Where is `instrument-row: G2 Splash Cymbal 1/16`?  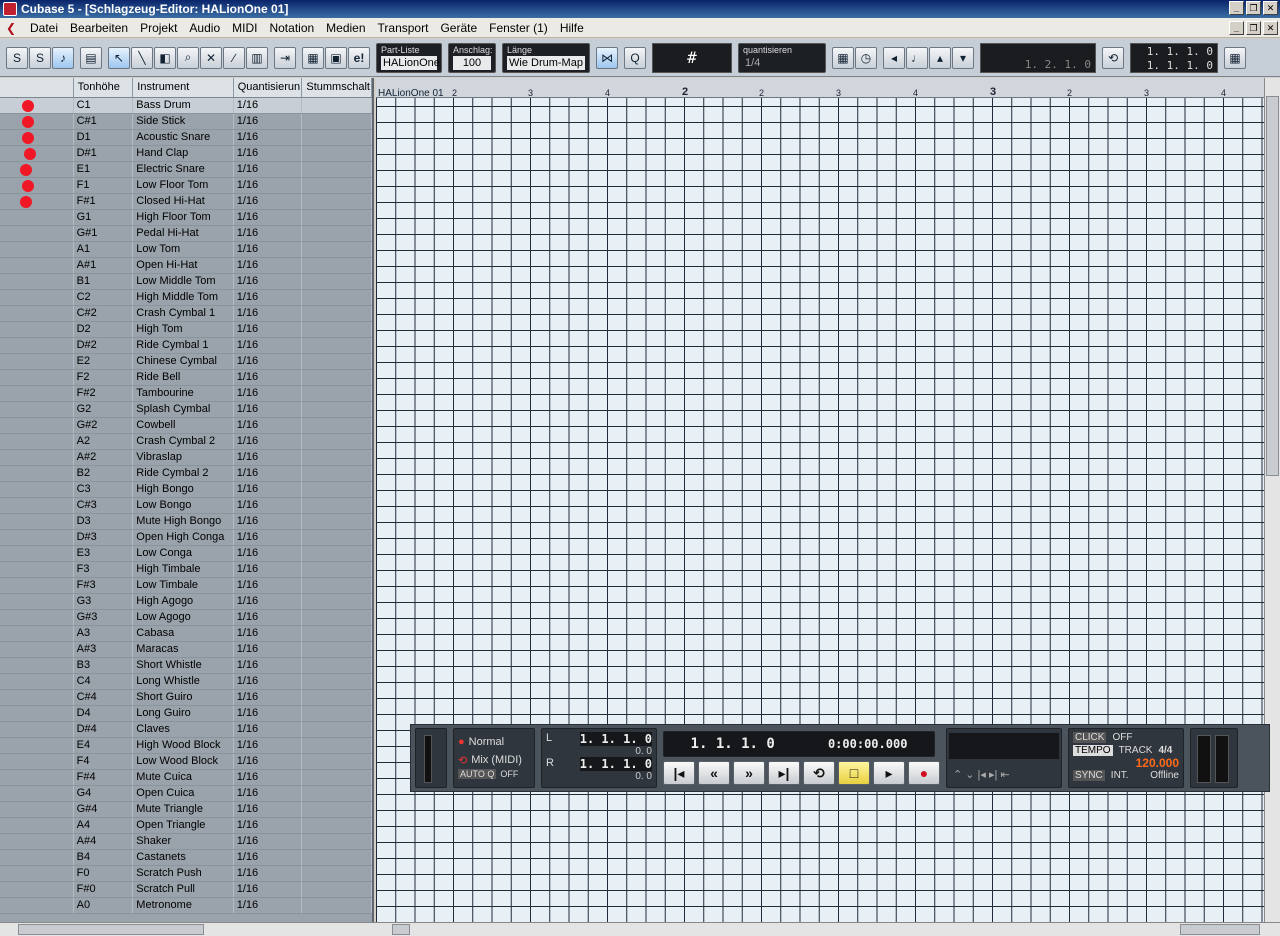
instrument-row: G2 Splash Cymbal 1/16 is located at coordinates (186, 410).